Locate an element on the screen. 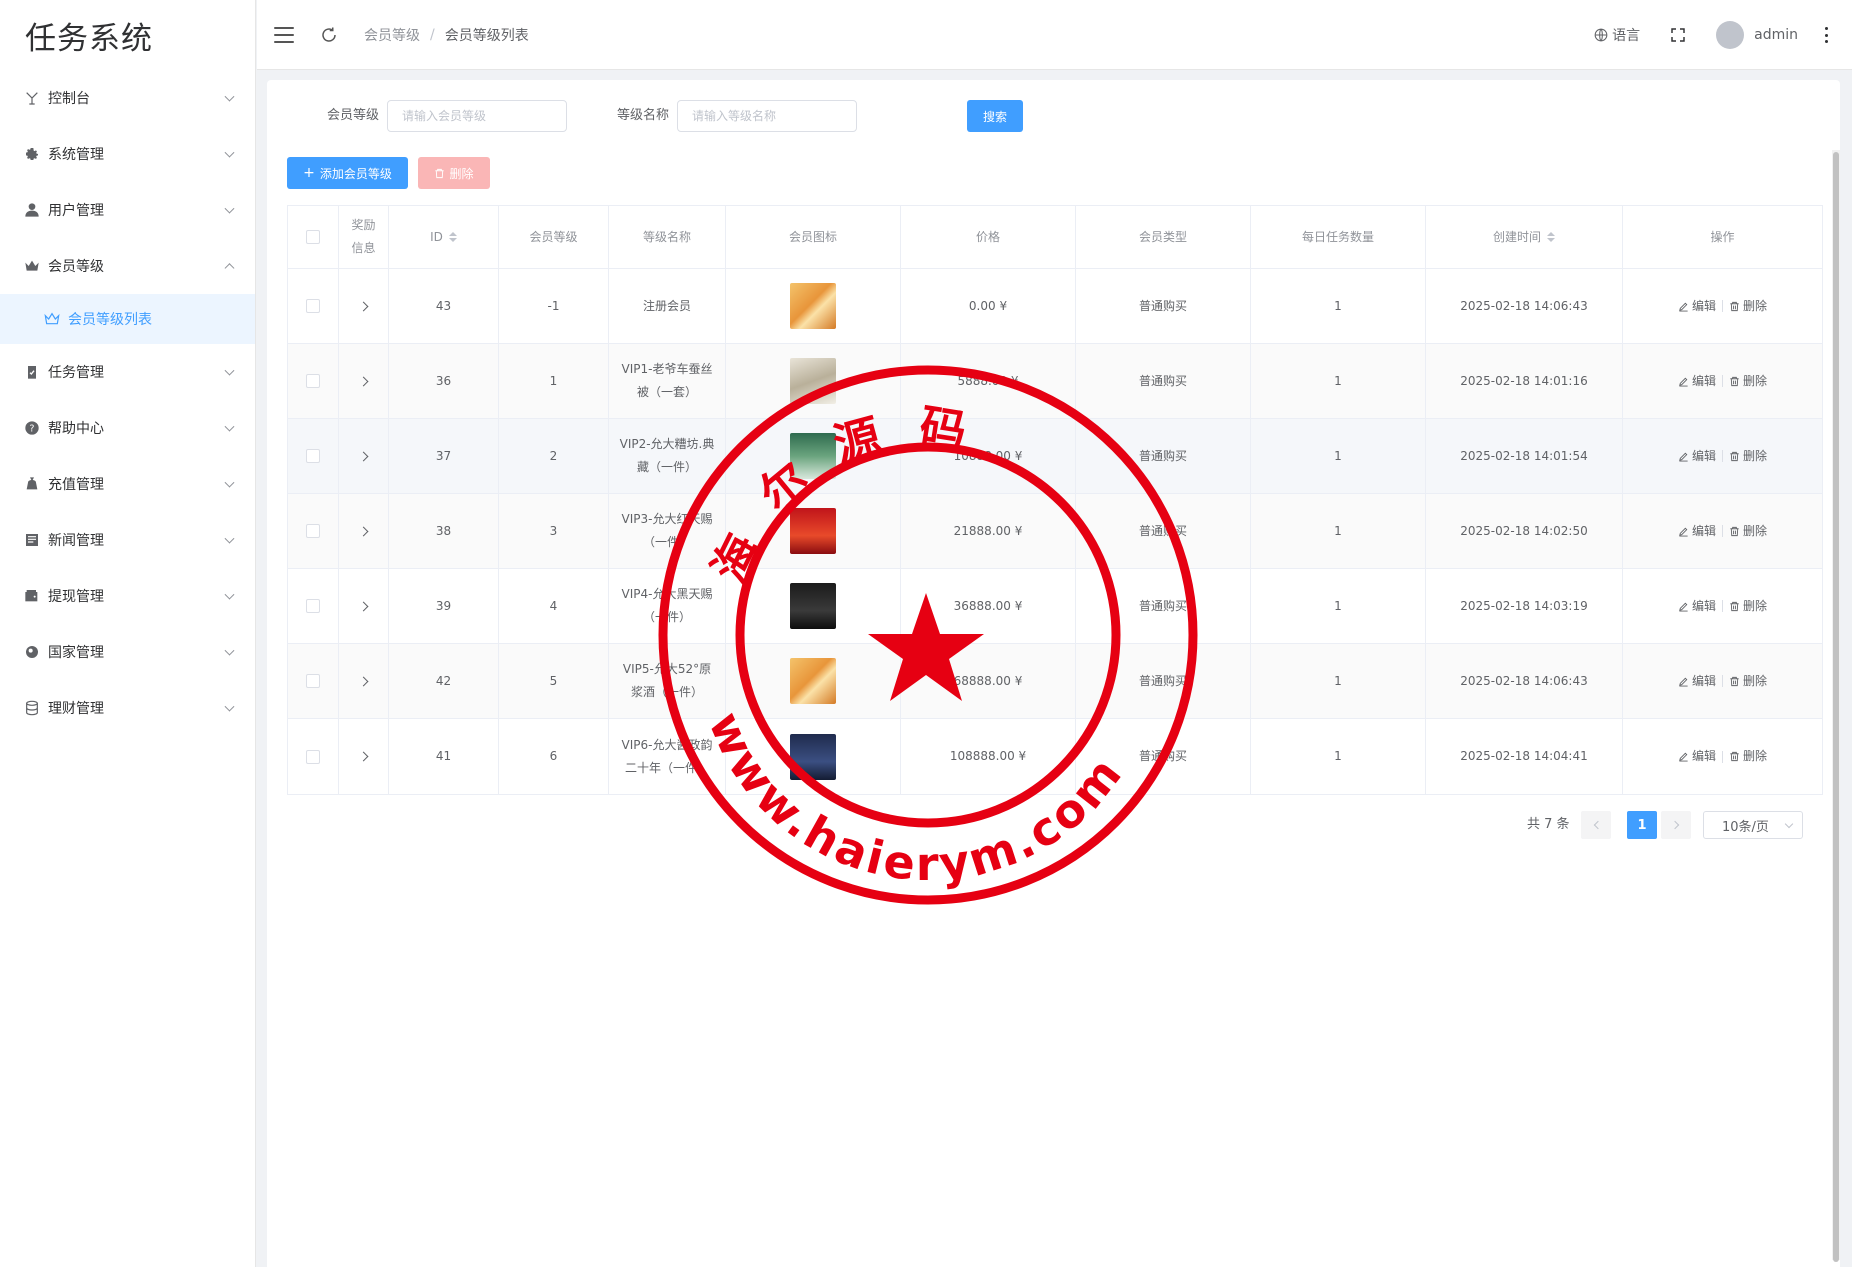  cell-created-time: 2025-02-18 14:04:41 is located at coordinates (1524, 756).